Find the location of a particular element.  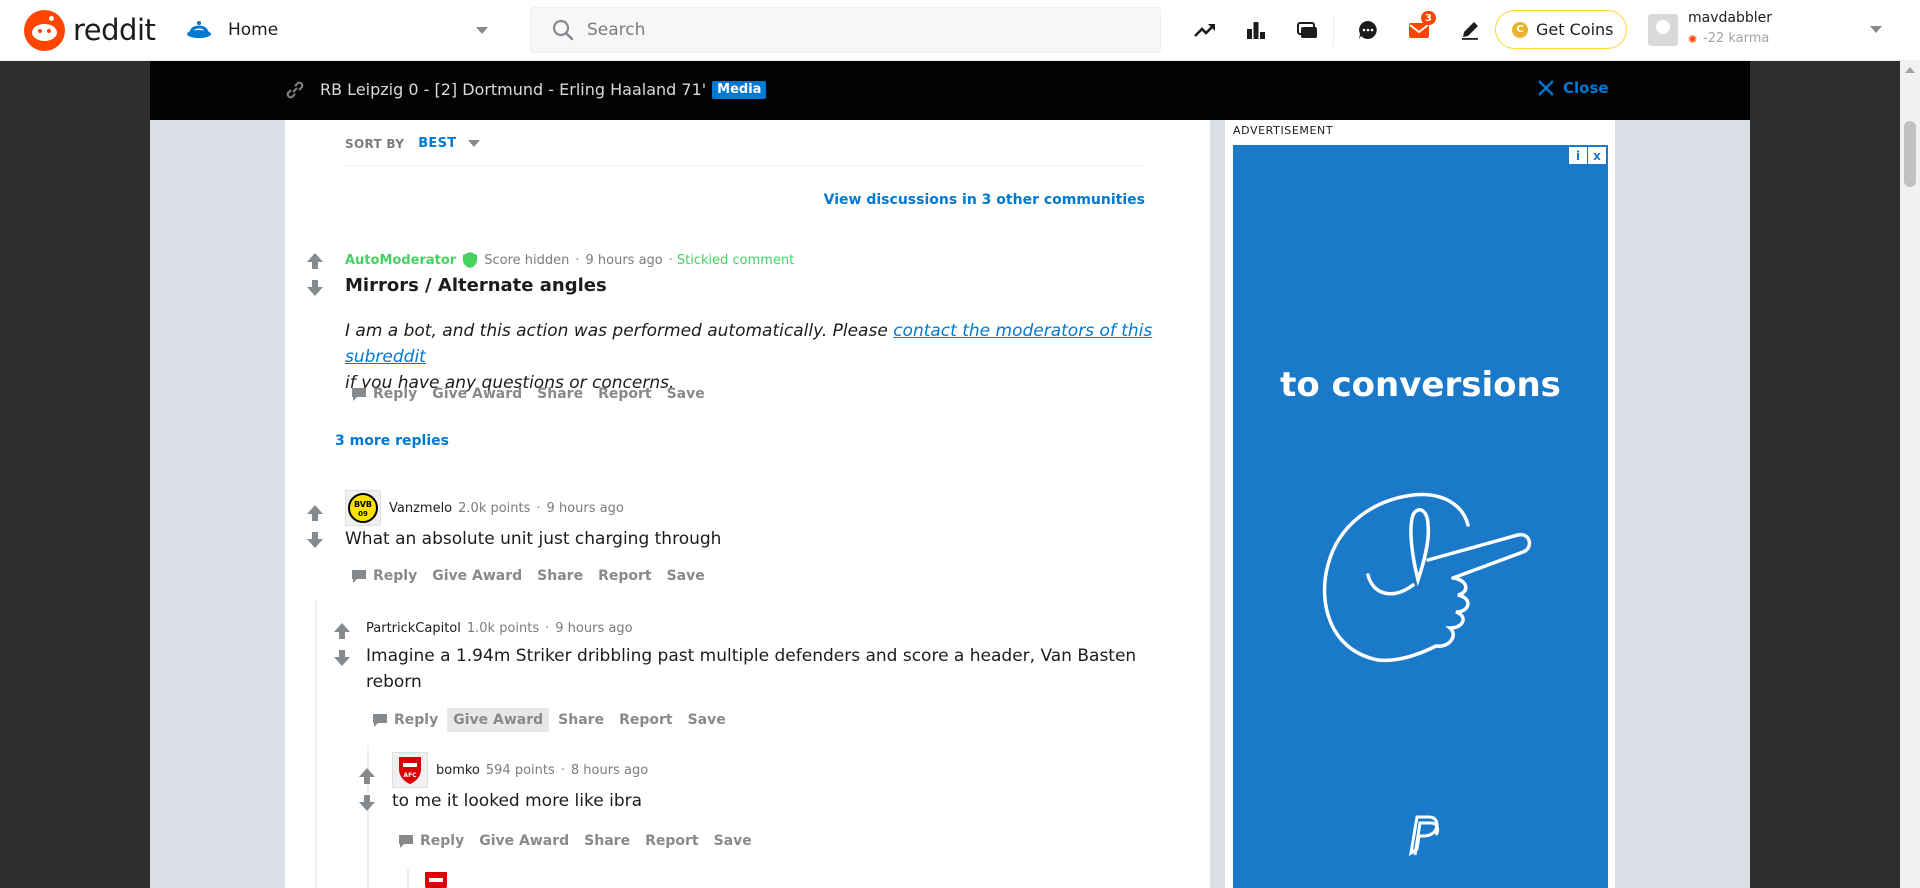

close-label: Close is located at coordinates (1586, 88).